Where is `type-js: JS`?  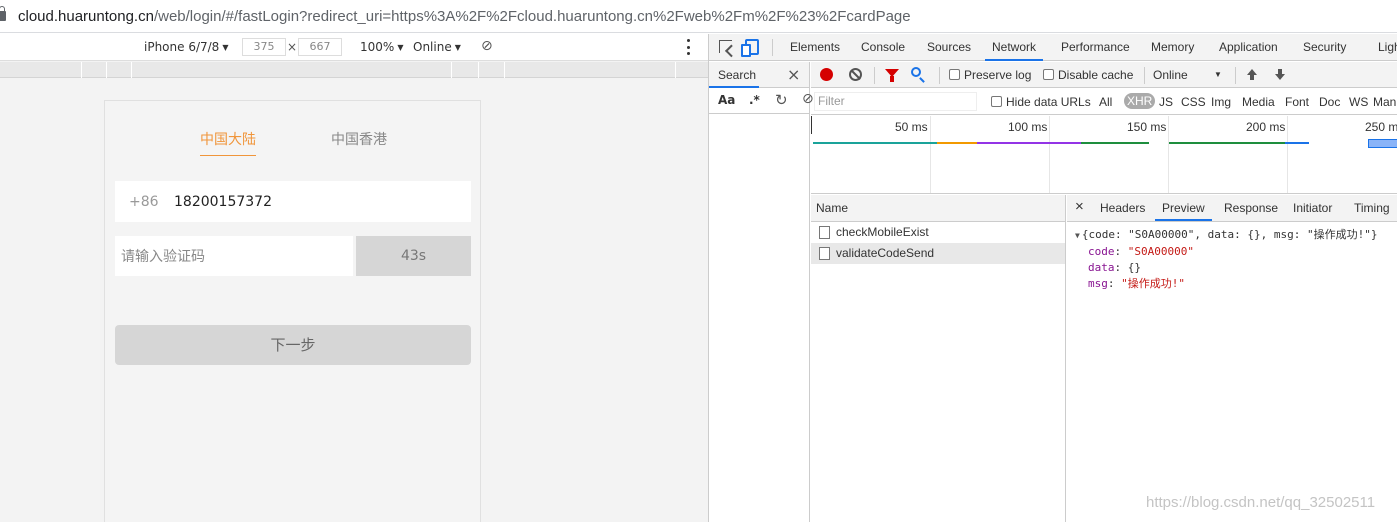 type-js: JS is located at coordinates (1166, 102).